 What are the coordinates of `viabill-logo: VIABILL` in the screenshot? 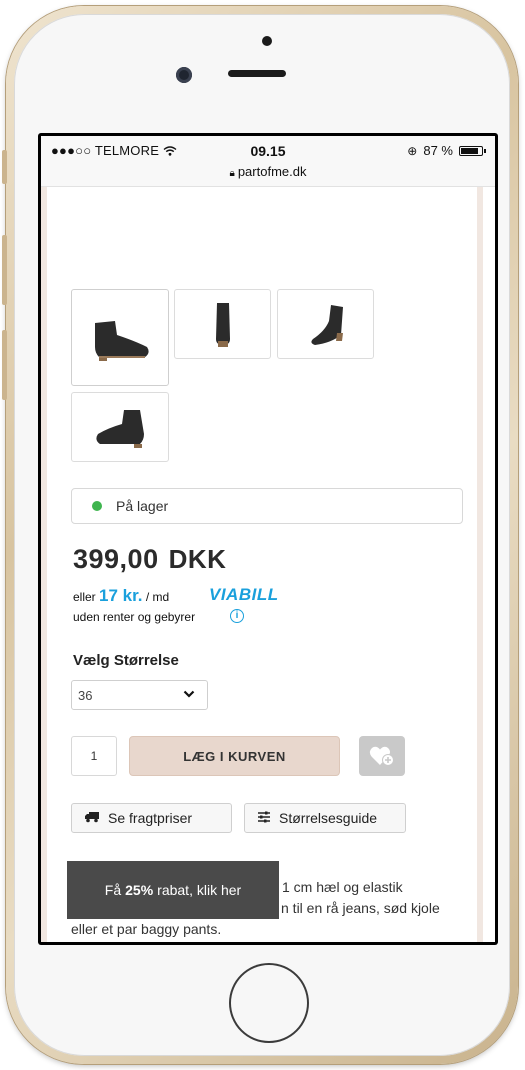 It's located at (244, 594).